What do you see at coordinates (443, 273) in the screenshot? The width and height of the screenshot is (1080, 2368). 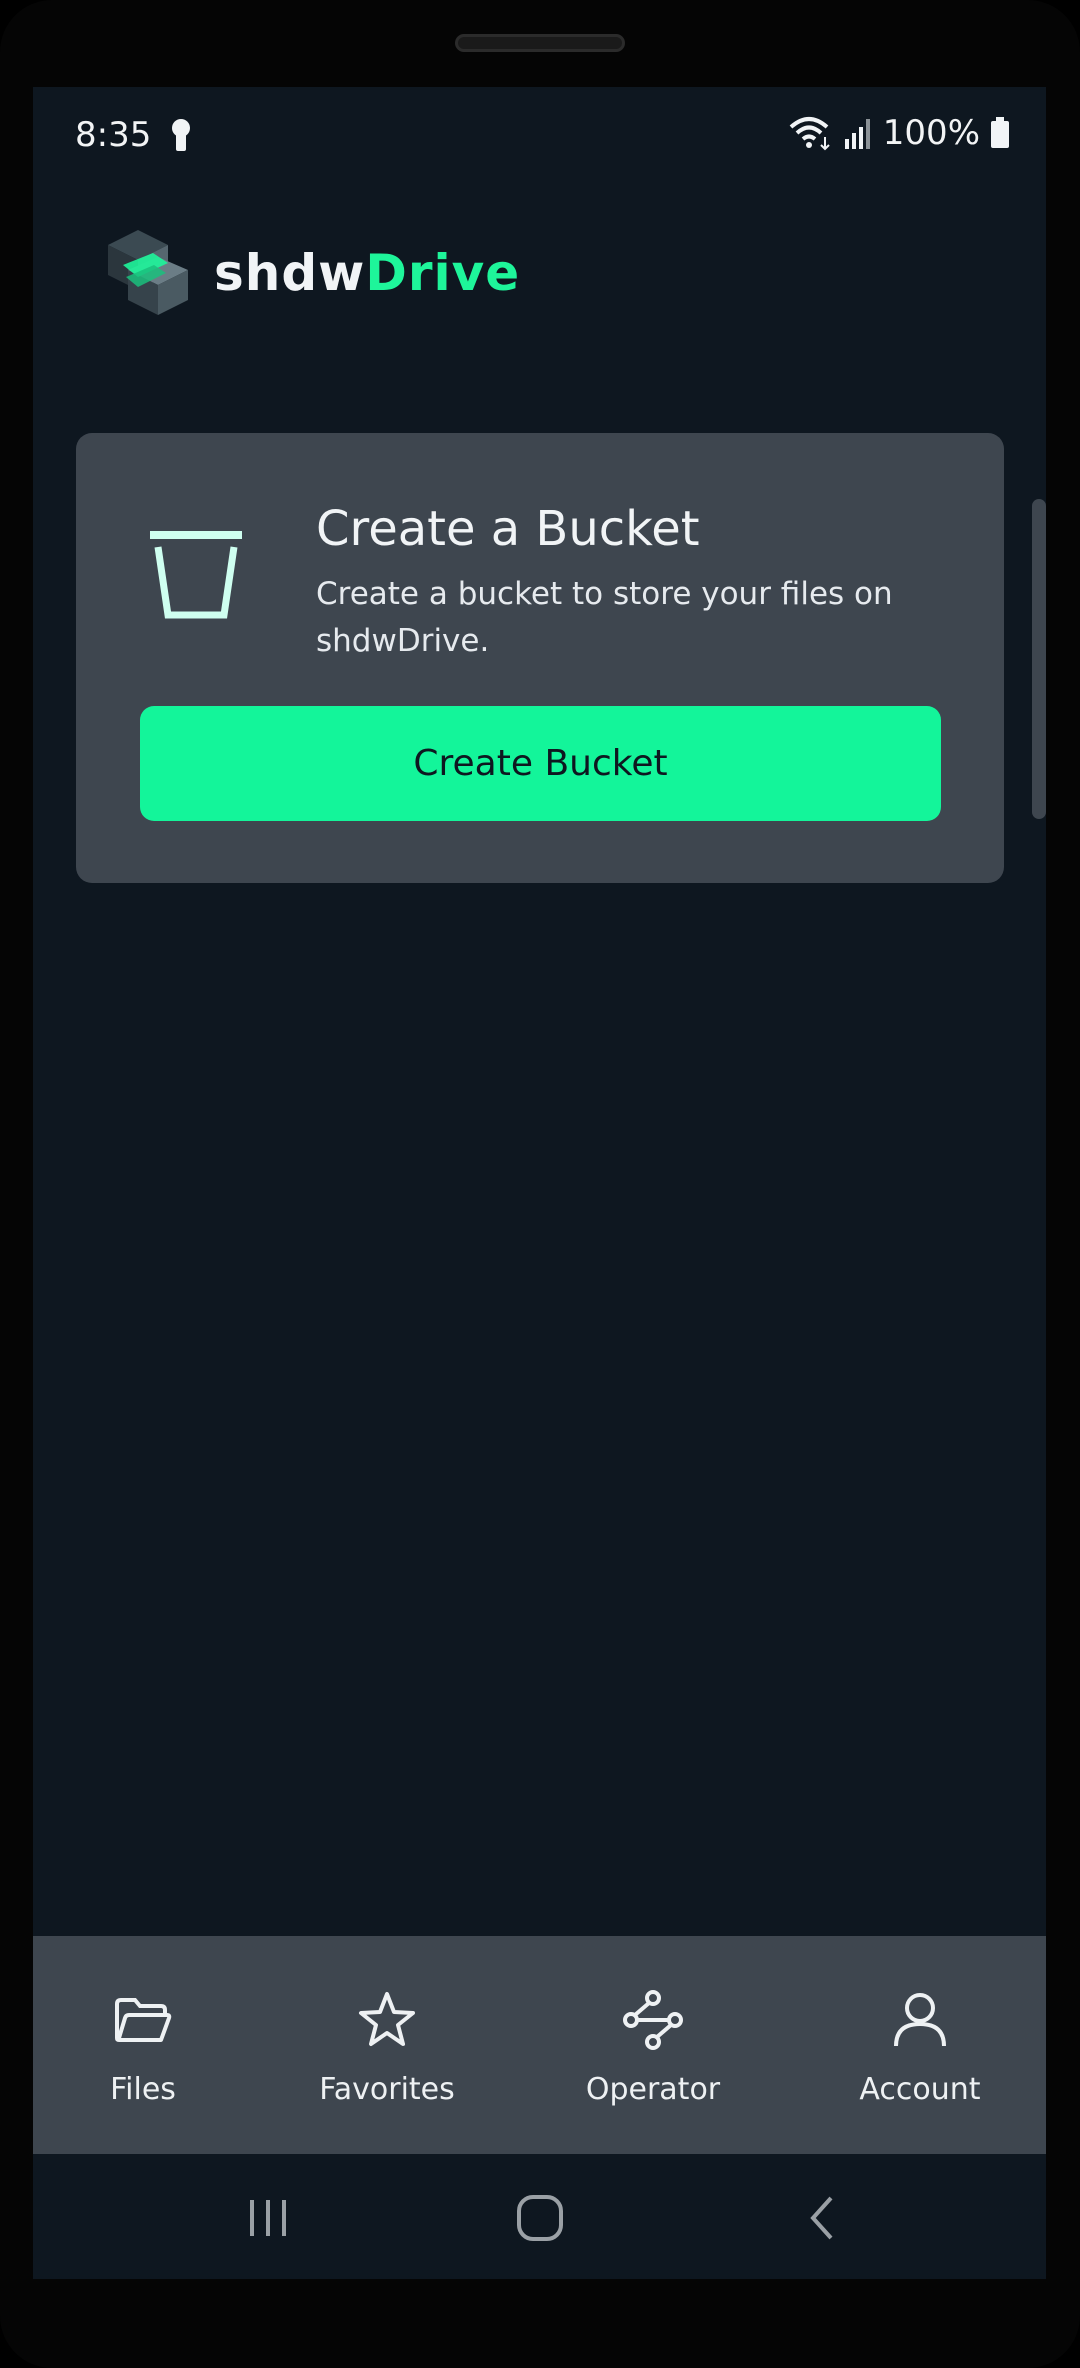 I see `app-name-part2: Drive` at bounding box center [443, 273].